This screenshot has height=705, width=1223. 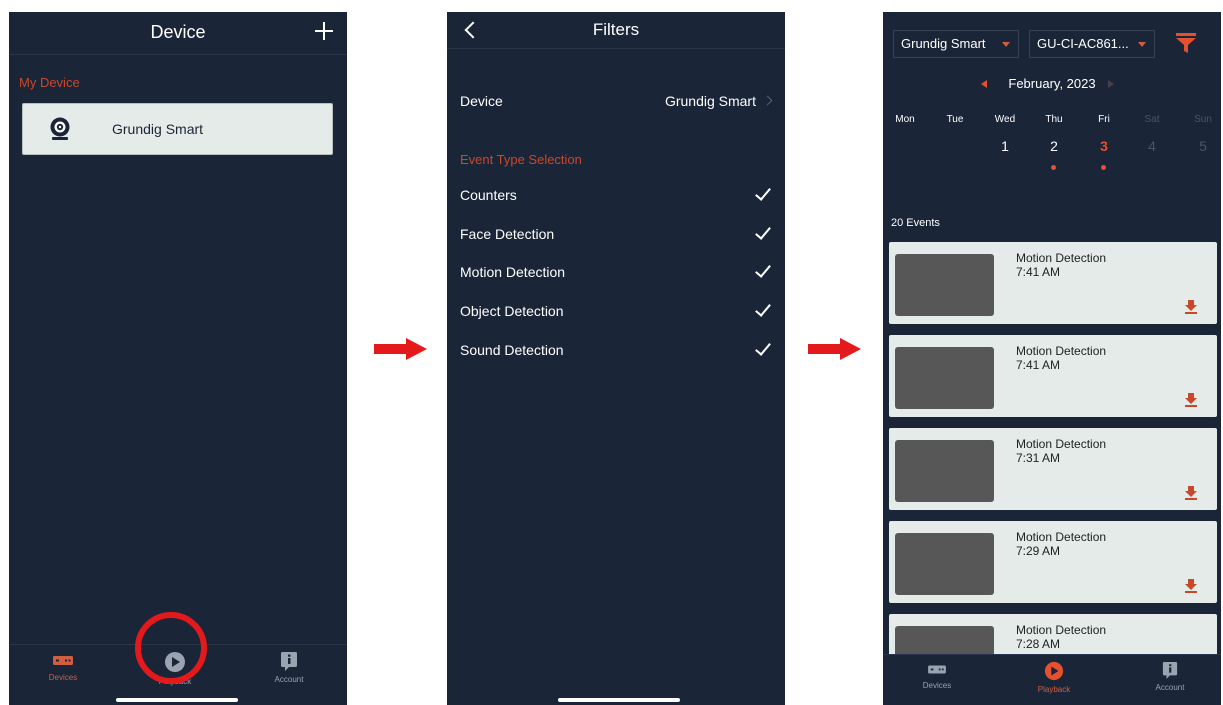 What do you see at coordinates (513, 272) in the screenshot?
I see `event-type-label: Motion Detection` at bounding box center [513, 272].